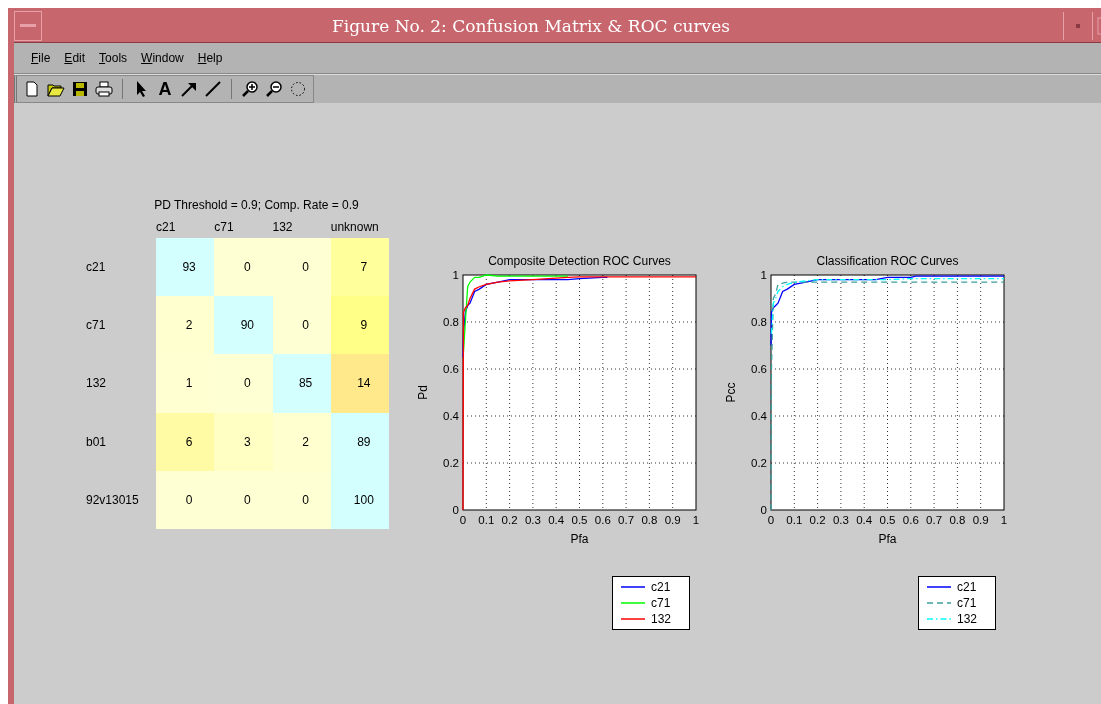  I want to click on matrix-cell: 14, so click(359, 383).